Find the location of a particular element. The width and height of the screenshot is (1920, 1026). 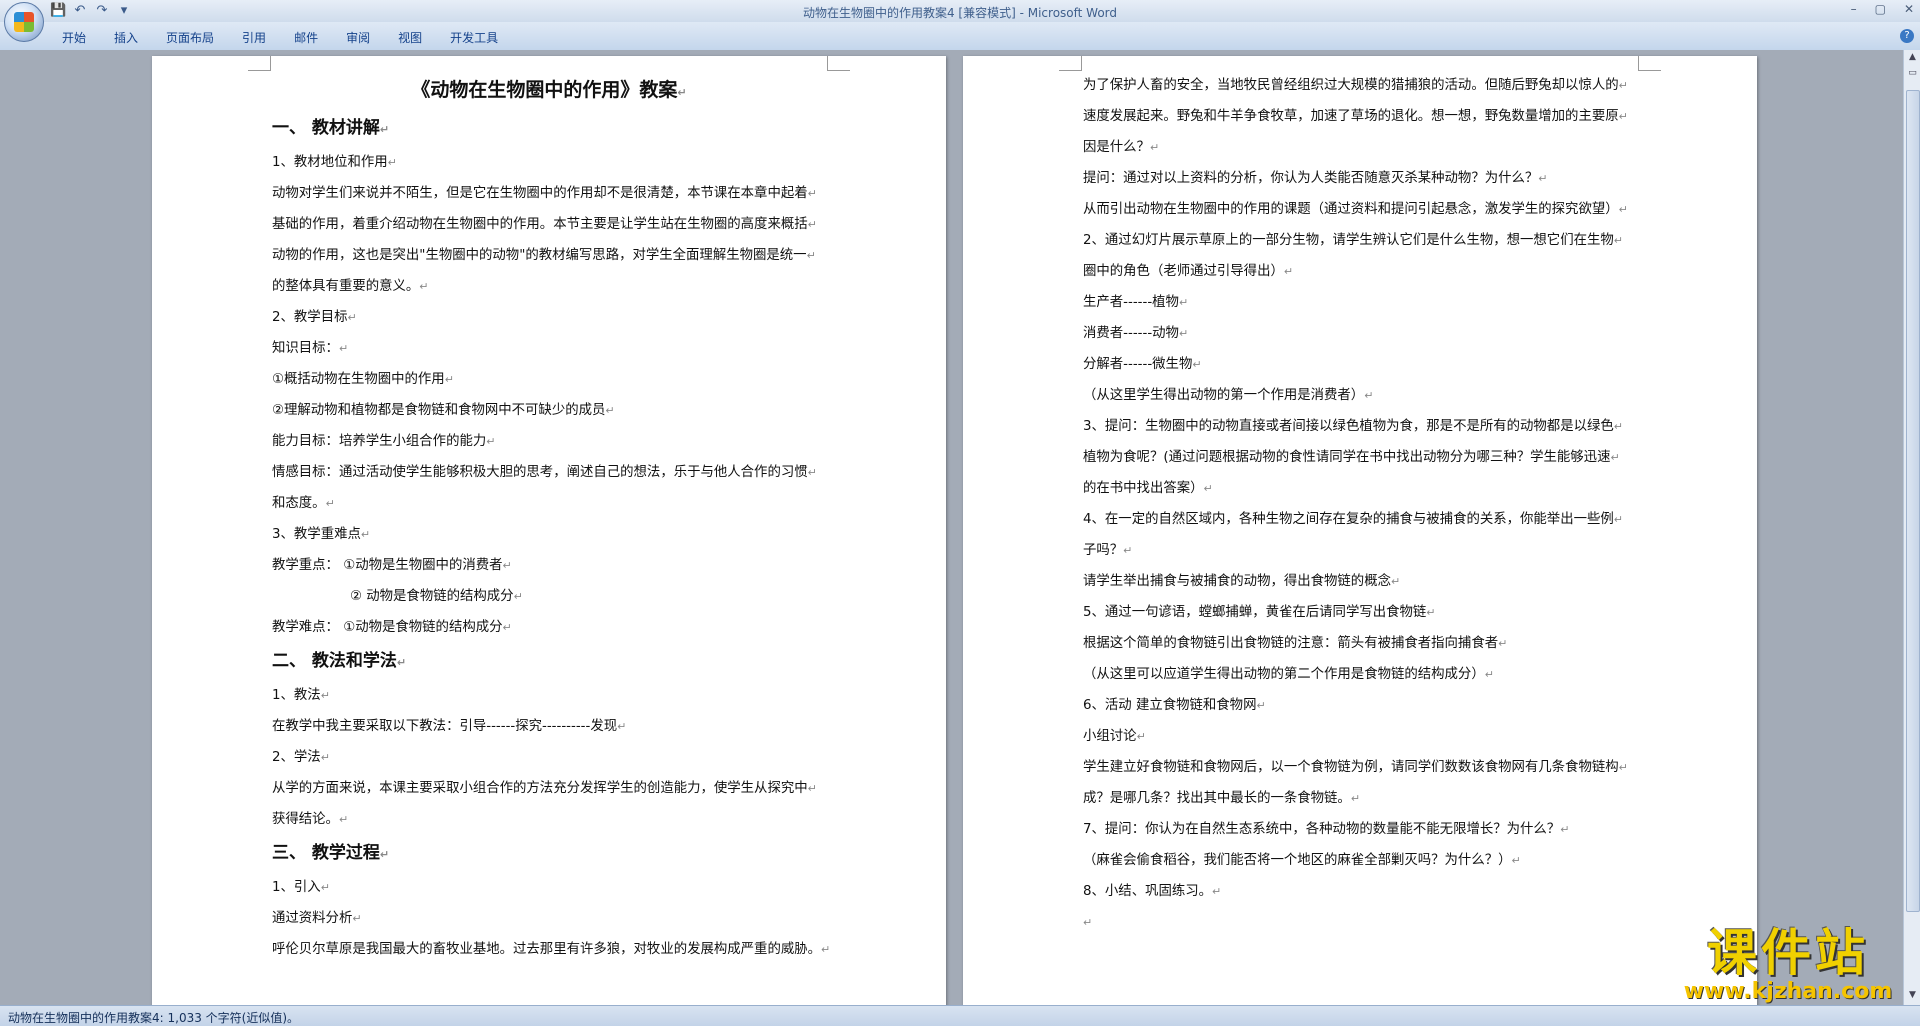

paragraph-line: 提问：通过对以上资料的分析，你认为人类能否随意灭杀某种动物？为什么？↵ is located at coordinates (1360, 178).